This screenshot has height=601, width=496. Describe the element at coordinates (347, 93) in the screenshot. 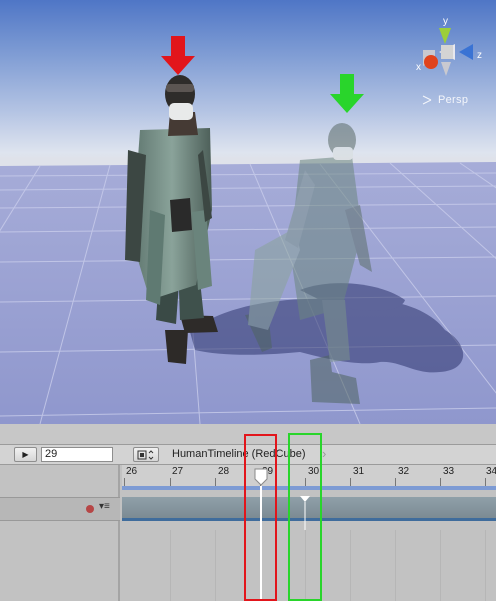

I see `green-arrow-down` at that location.